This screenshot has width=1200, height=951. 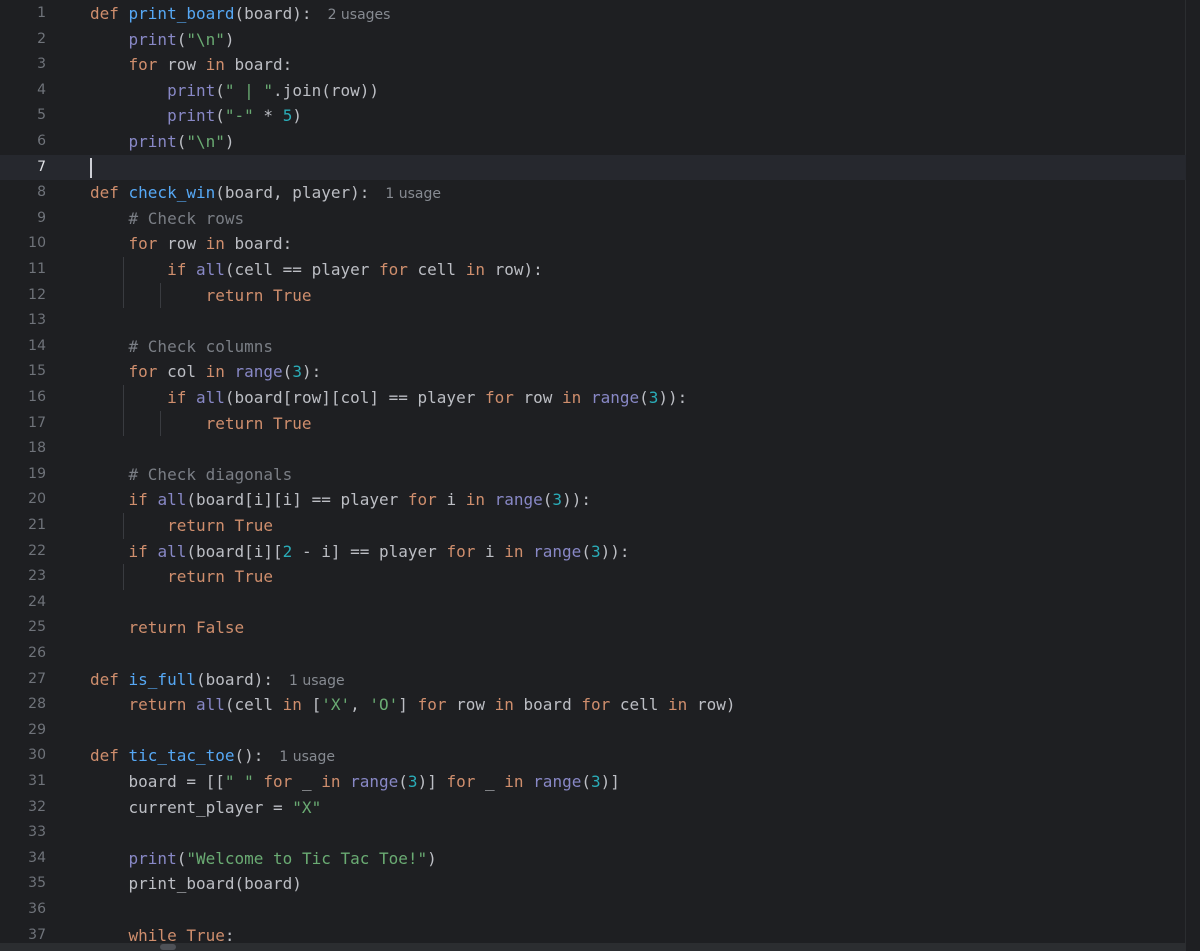 I want to click on line-number: 27, so click(x=37, y=678).